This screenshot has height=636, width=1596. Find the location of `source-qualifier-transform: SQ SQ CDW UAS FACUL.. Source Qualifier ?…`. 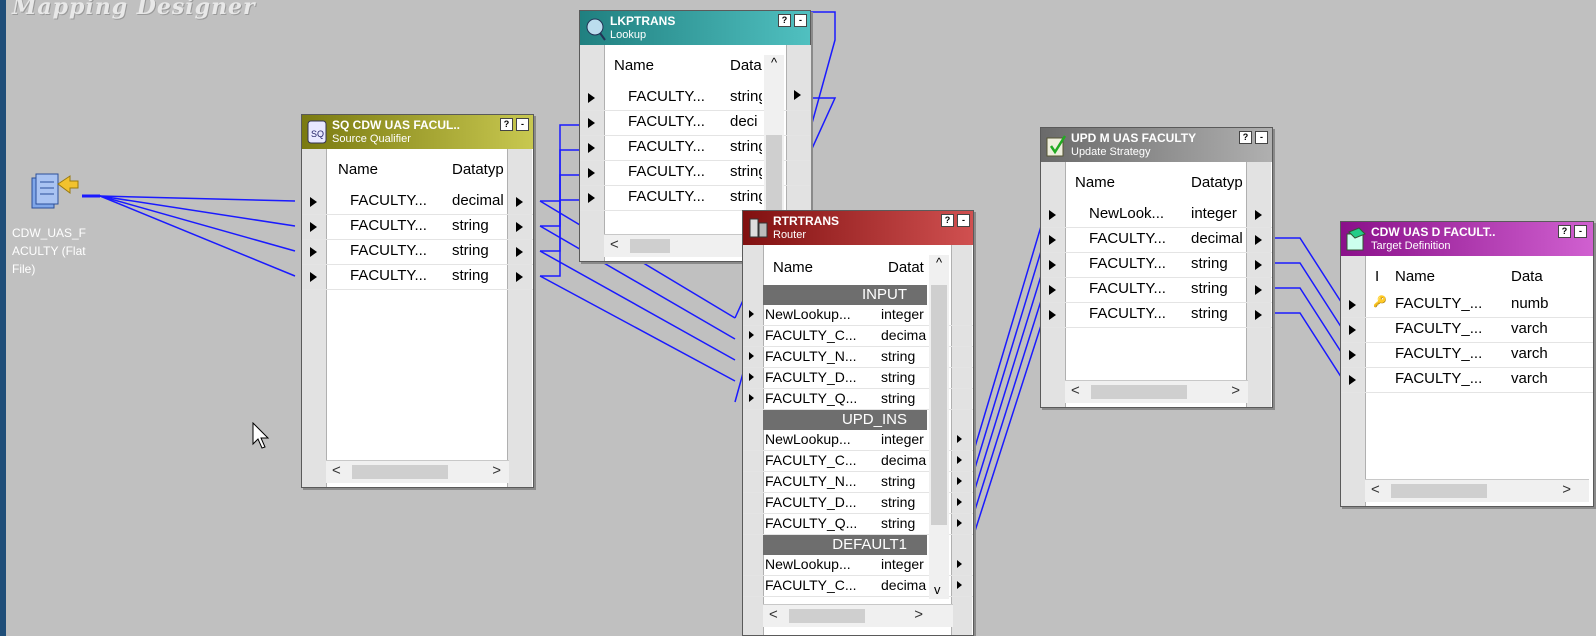

source-qualifier-transform: SQ SQ CDW UAS FACUL.. Source Qualifier ?… is located at coordinates (417, 301).